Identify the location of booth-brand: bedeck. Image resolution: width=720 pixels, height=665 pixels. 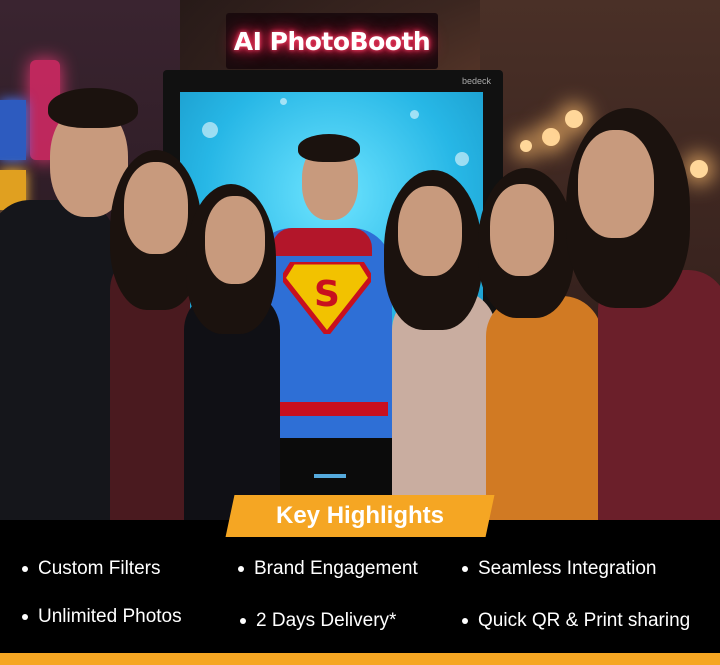
(477, 81).